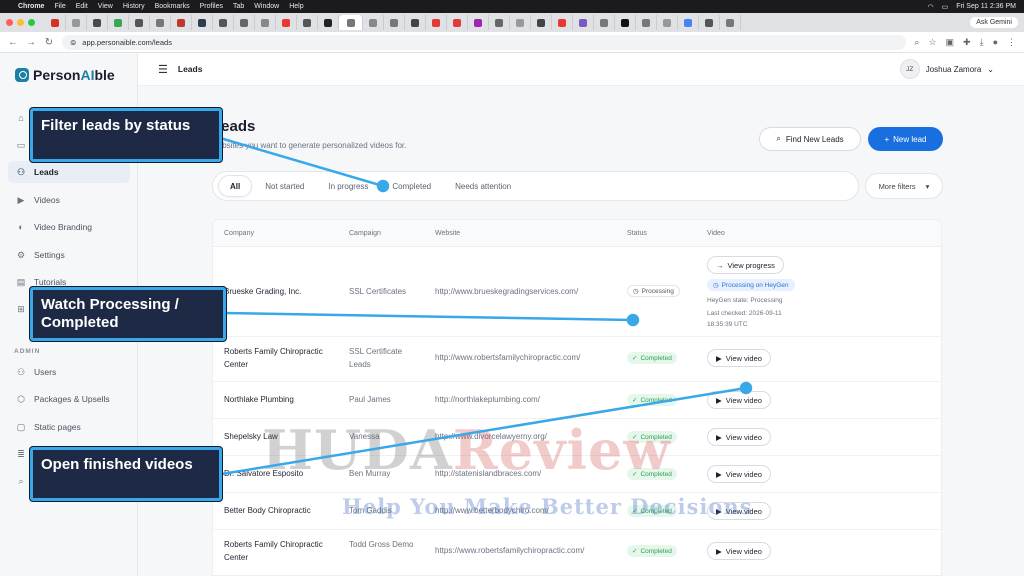  I want to click on new-lead-button: + New lead, so click(905, 139).